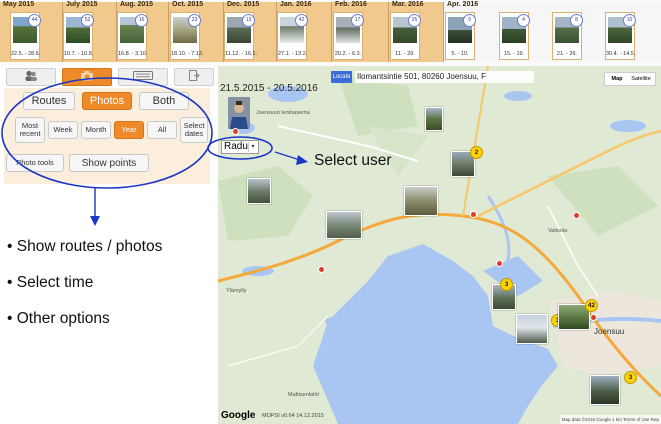  I want to click on photo-count-badge: 16, so click(141, 20).